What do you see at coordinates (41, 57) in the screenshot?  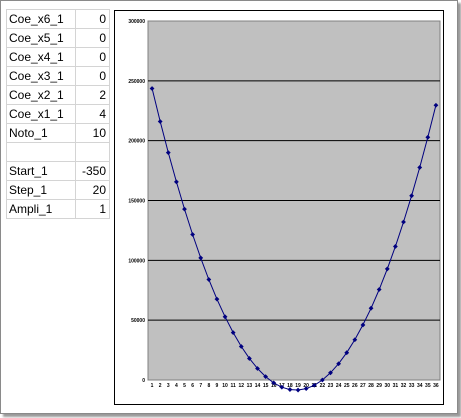 I see `param-name-cell: Coe_x4_1` at bounding box center [41, 57].